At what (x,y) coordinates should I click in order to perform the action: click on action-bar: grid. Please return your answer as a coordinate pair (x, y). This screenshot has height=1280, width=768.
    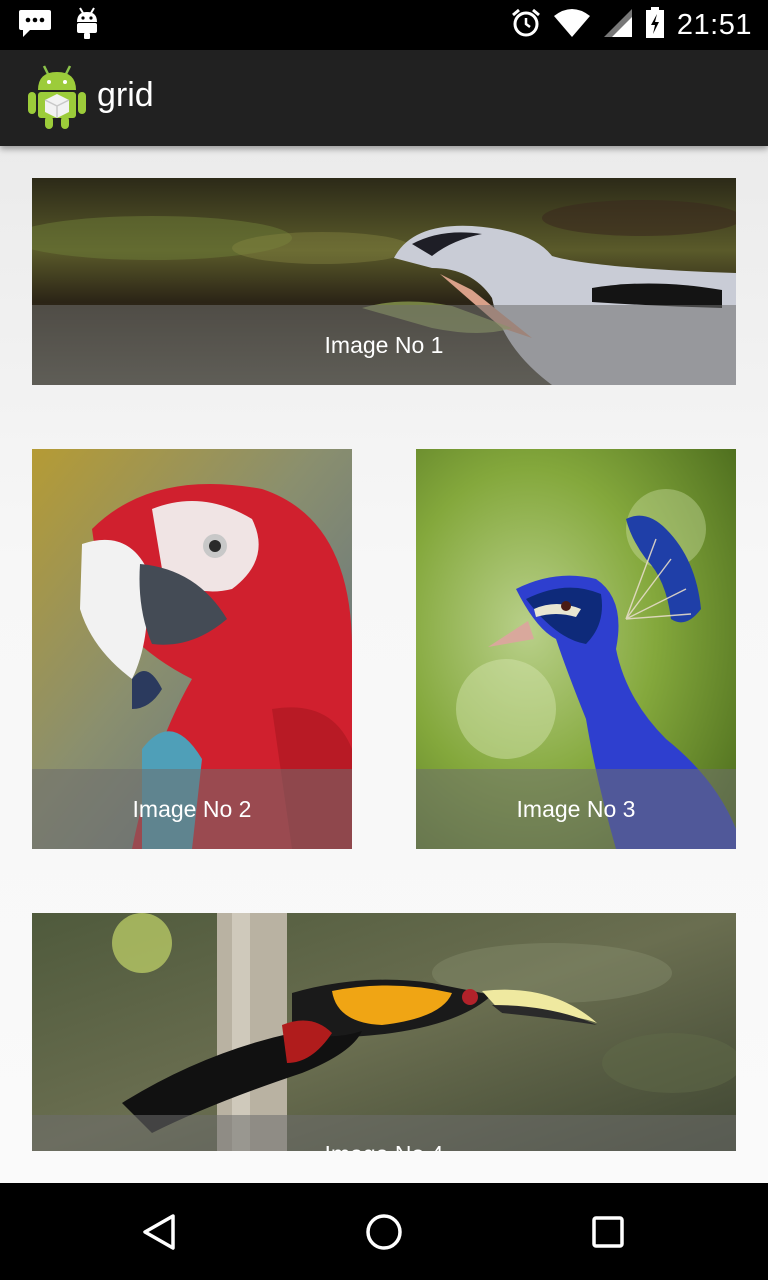
    Looking at the image, I should click on (384, 98).